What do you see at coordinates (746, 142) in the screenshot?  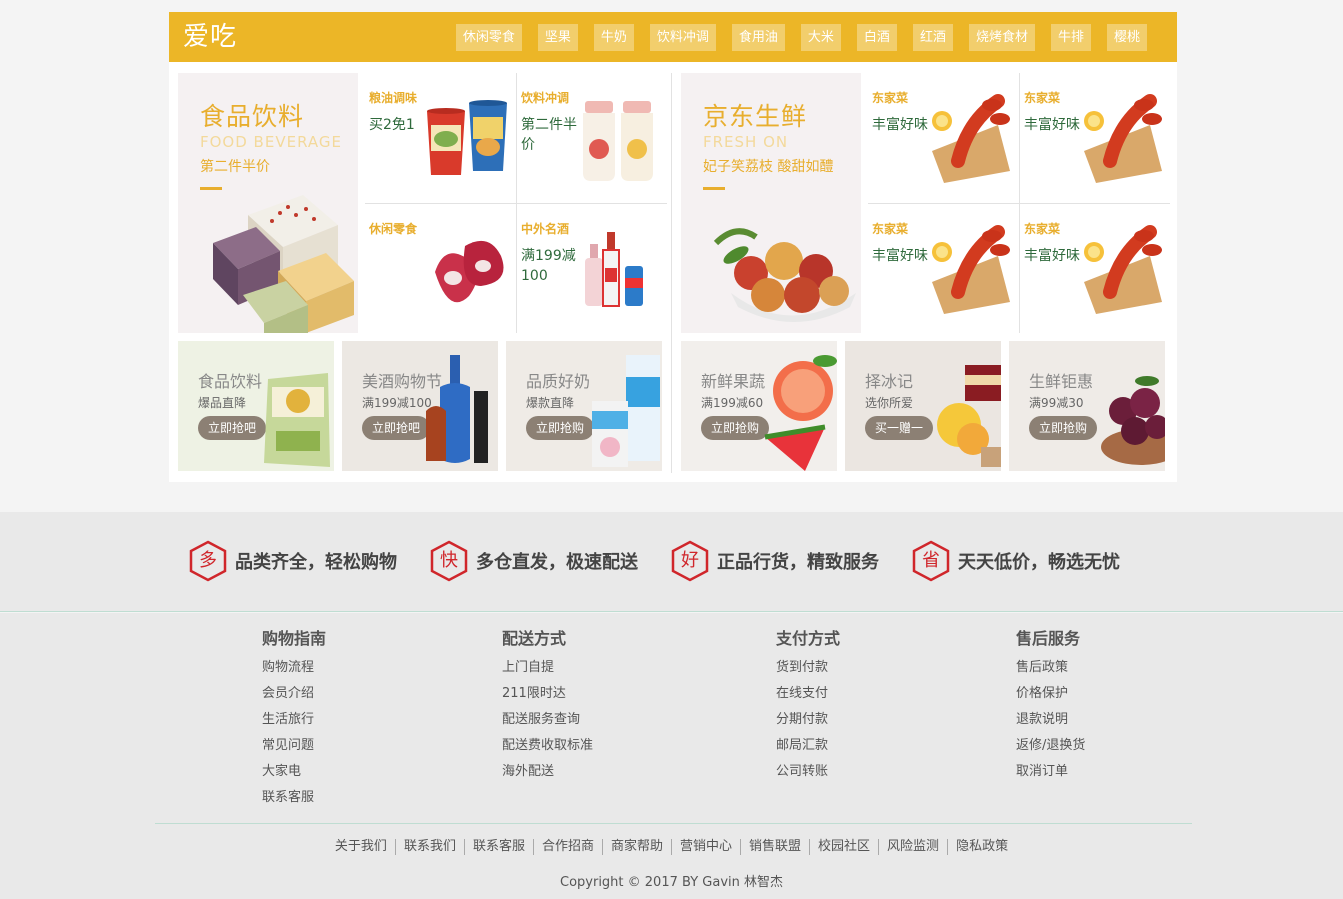 I see `hero-subtitle-en: FRESH ON` at bounding box center [746, 142].